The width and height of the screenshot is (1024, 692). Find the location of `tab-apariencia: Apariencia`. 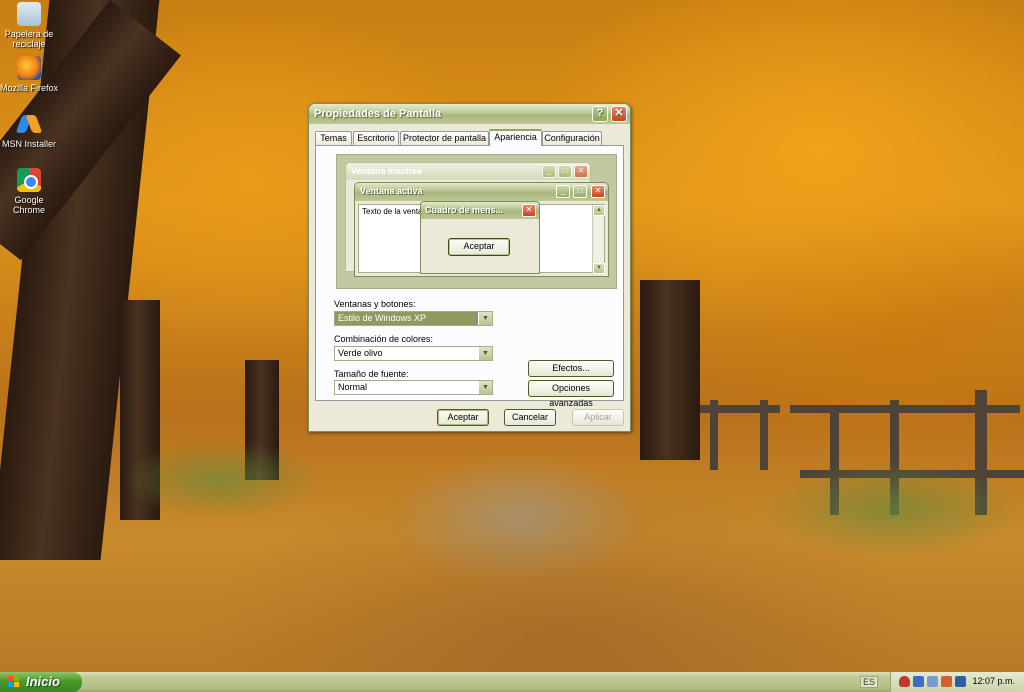

tab-apariencia: Apariencia is located at coordinates (515, 137).